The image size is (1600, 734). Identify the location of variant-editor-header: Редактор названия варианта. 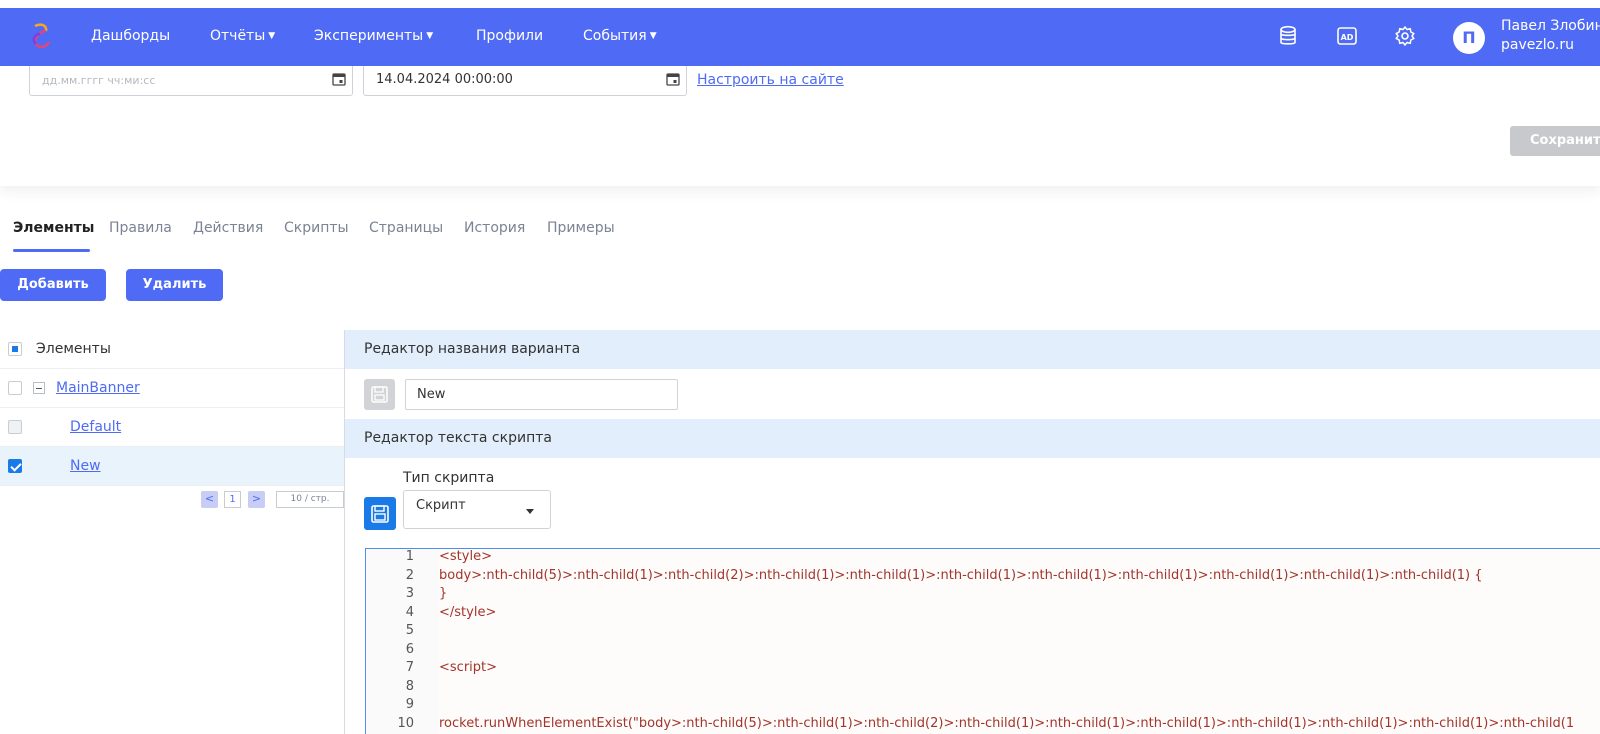
(972, 349).